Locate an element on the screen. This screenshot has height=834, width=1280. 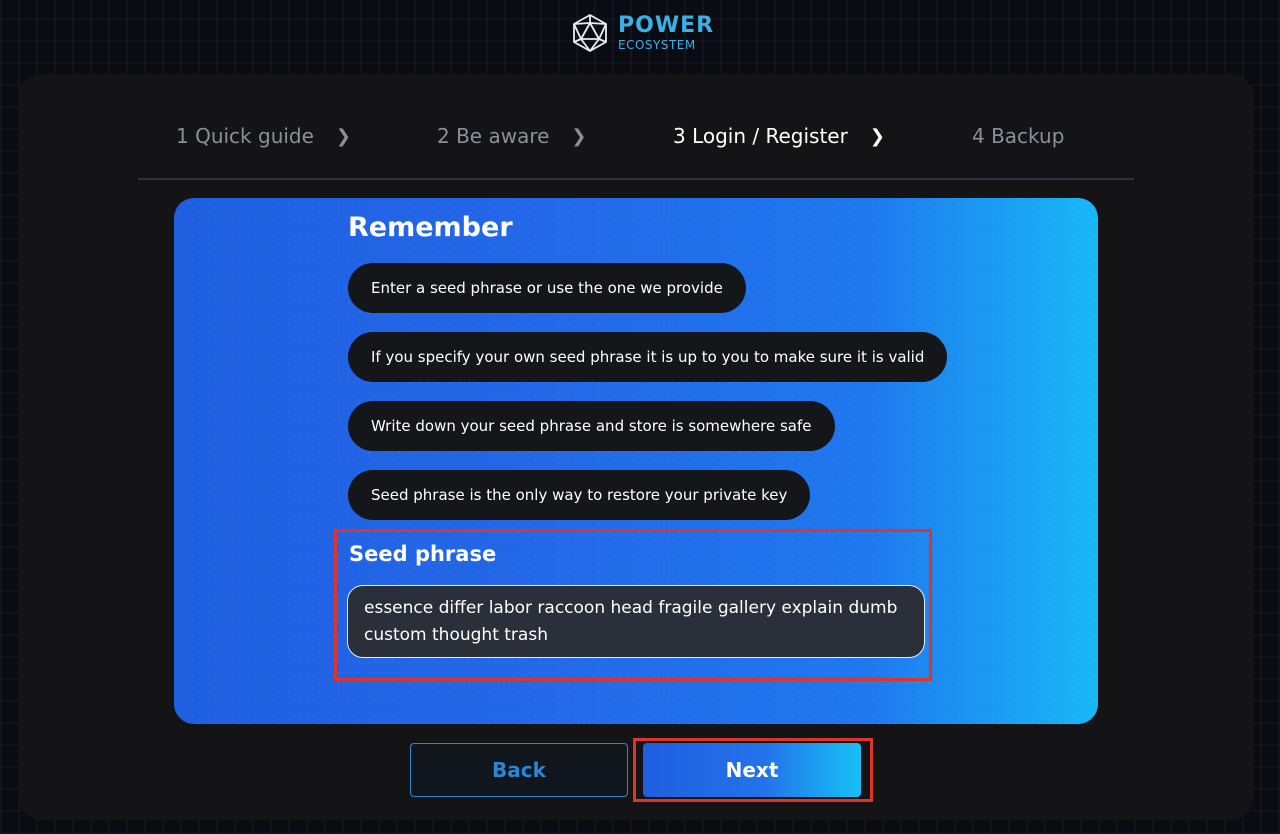
step-be-aware: 2 Be aware ❯ is located at coordinates (512, 136).